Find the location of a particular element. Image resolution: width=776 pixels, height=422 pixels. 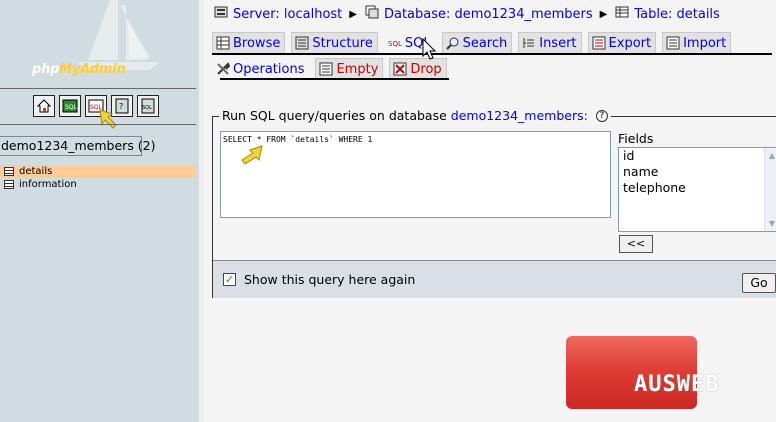

import-icon is located at coordinates (673, 43).